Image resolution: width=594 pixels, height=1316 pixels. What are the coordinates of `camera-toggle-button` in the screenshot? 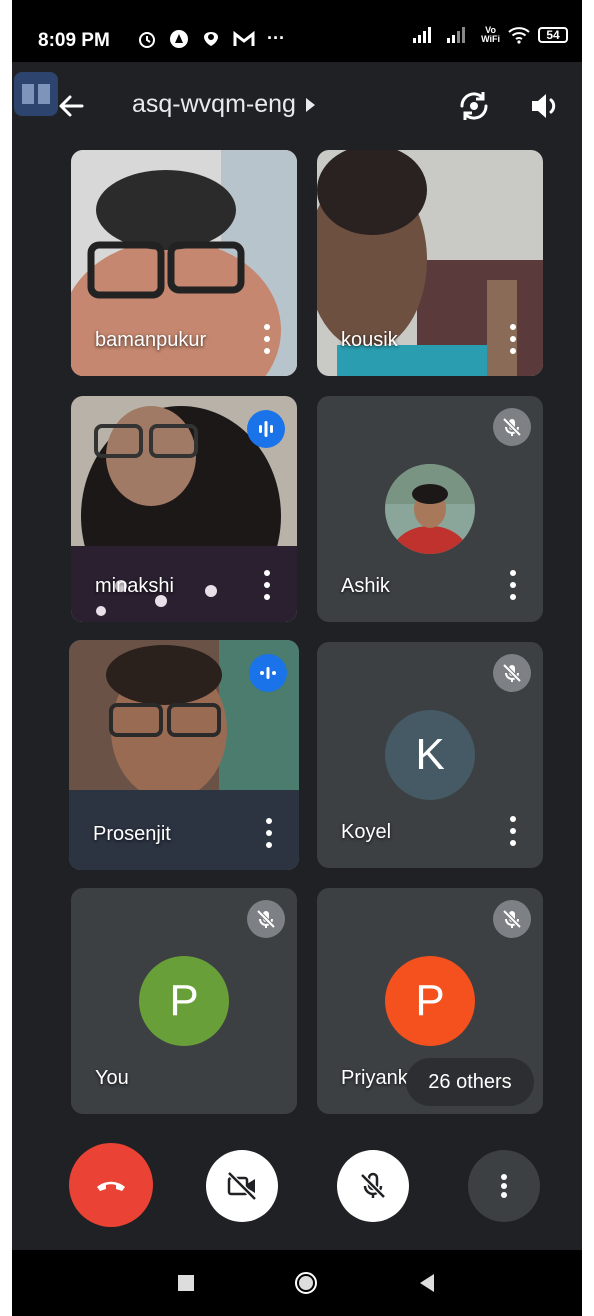 It's located at (242, 1186).